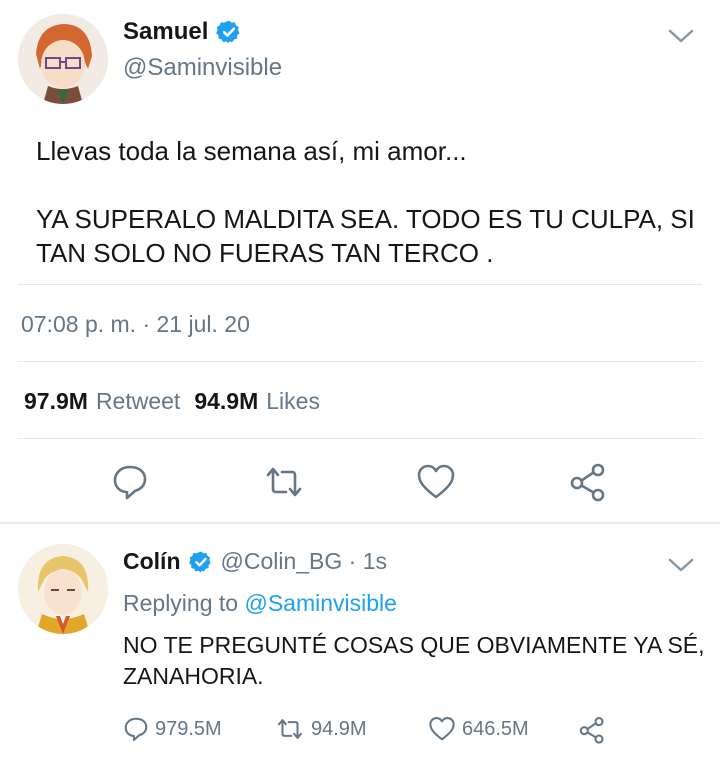 This screenshot has height=761, width=720. I want to click on reply-reply-count: 979.5M, so click(188, 728).